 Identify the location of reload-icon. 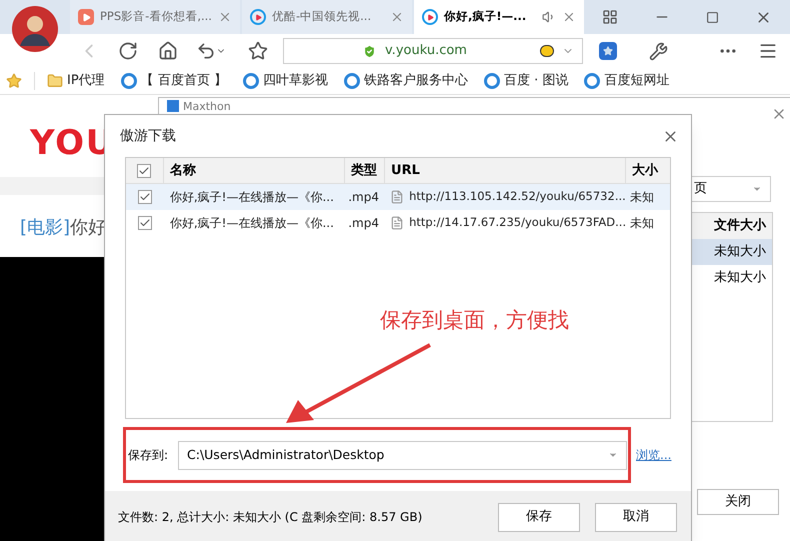
(128, 51).